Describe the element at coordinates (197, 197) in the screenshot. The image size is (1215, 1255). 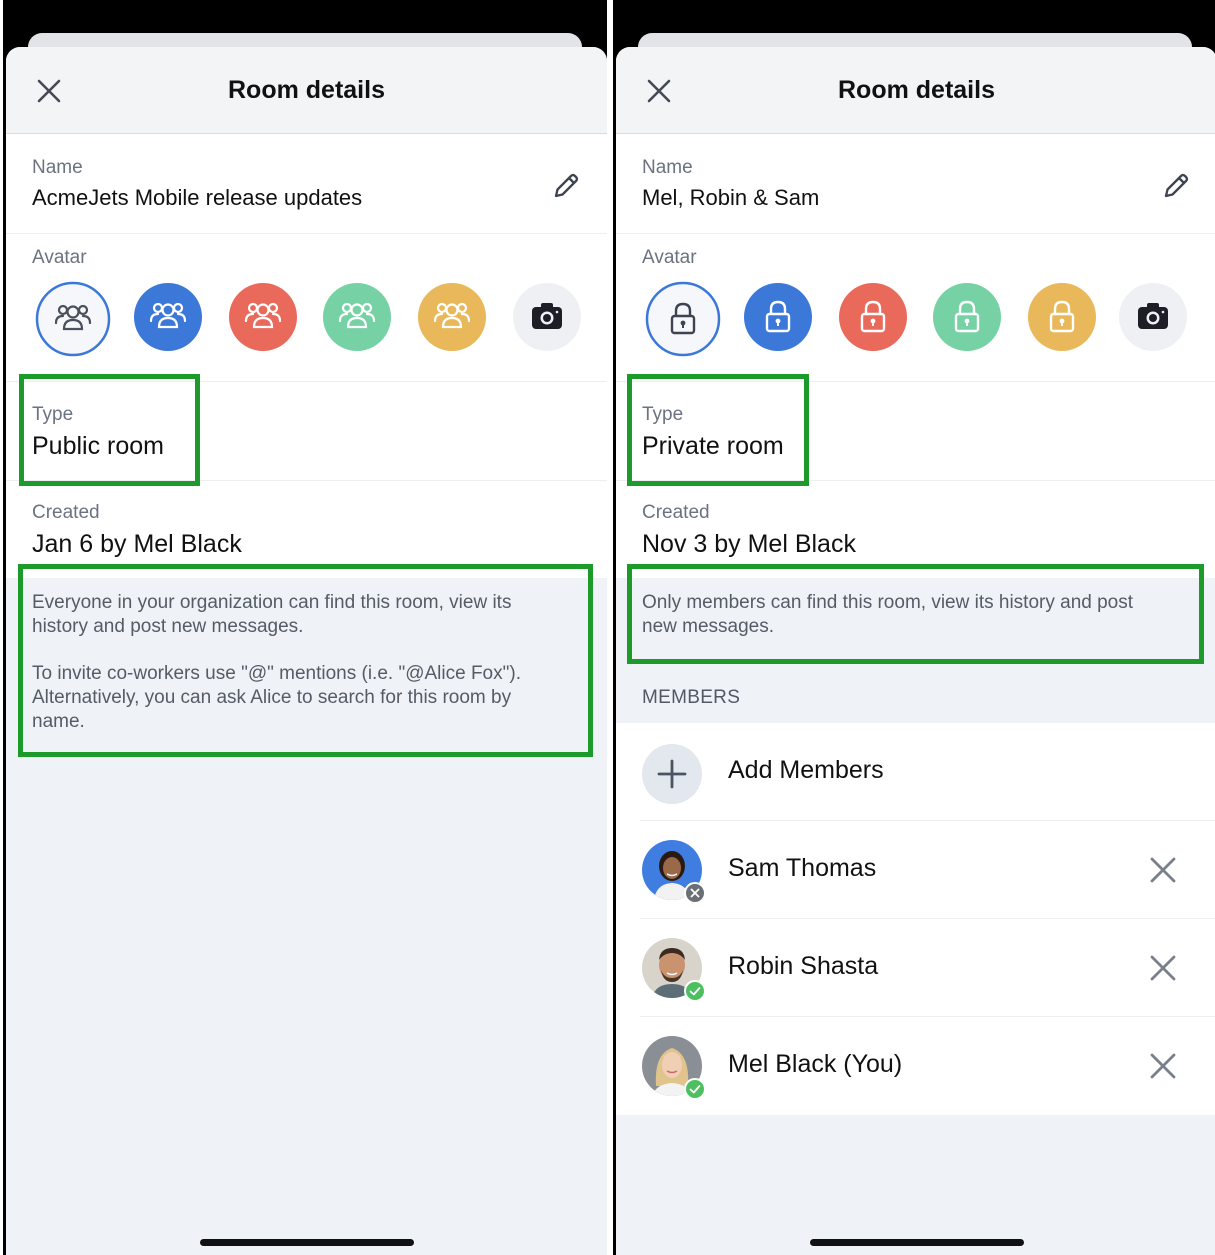
I see `name-value: AcmeJets Mobile release updates` at that location.